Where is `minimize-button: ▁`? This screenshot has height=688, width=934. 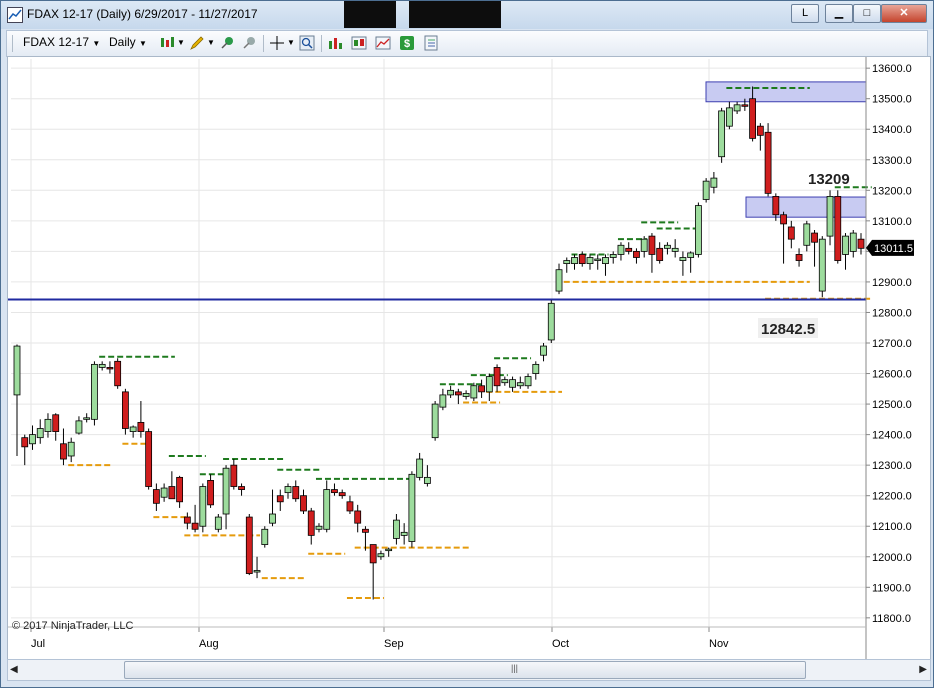
minimize-button: ▁ is located at coordinates (839, 13).